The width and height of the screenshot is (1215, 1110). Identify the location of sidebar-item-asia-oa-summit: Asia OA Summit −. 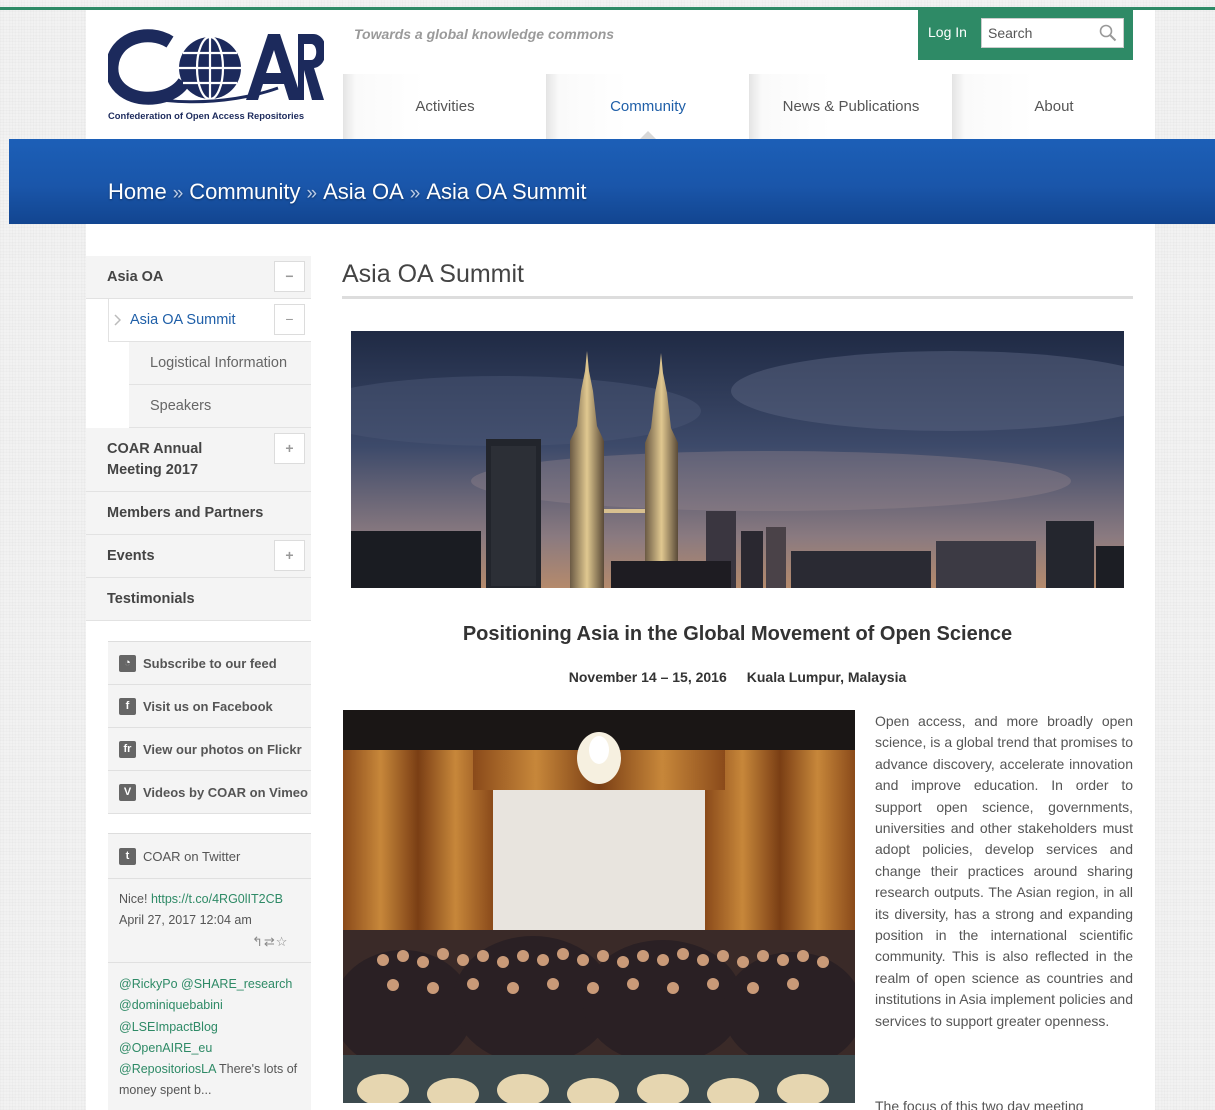
(209, 320).